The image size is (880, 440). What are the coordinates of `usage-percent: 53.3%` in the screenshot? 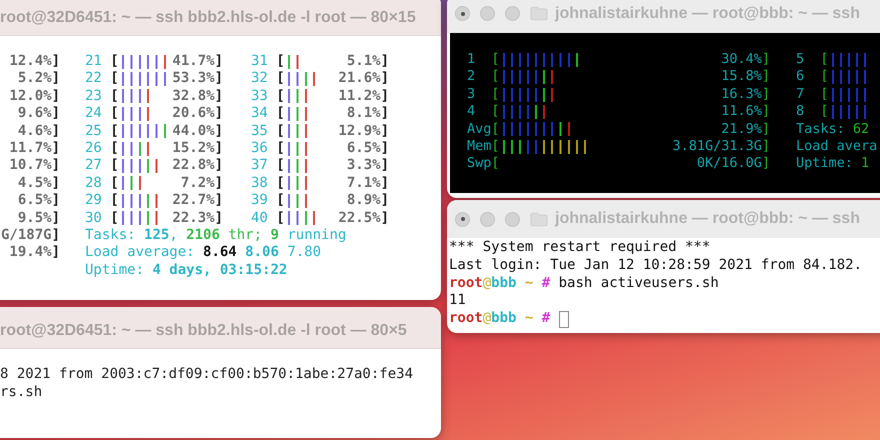 It's located at (193, 79).